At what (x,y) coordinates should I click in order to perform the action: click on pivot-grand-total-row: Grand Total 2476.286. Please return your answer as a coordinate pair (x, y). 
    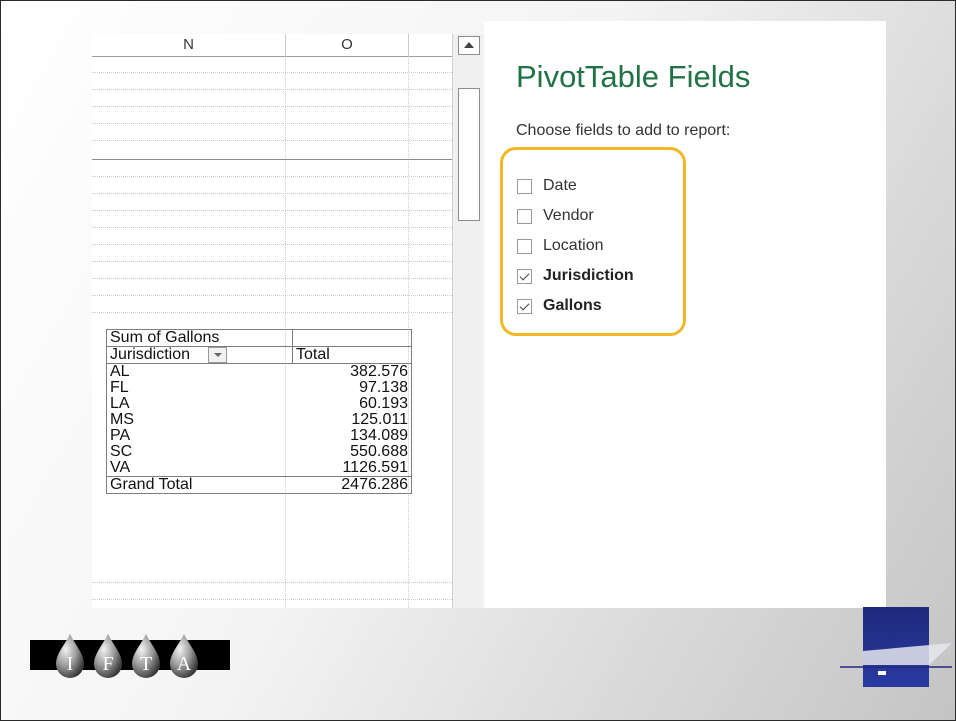
    Looking at the image, I should click on (259, 485).